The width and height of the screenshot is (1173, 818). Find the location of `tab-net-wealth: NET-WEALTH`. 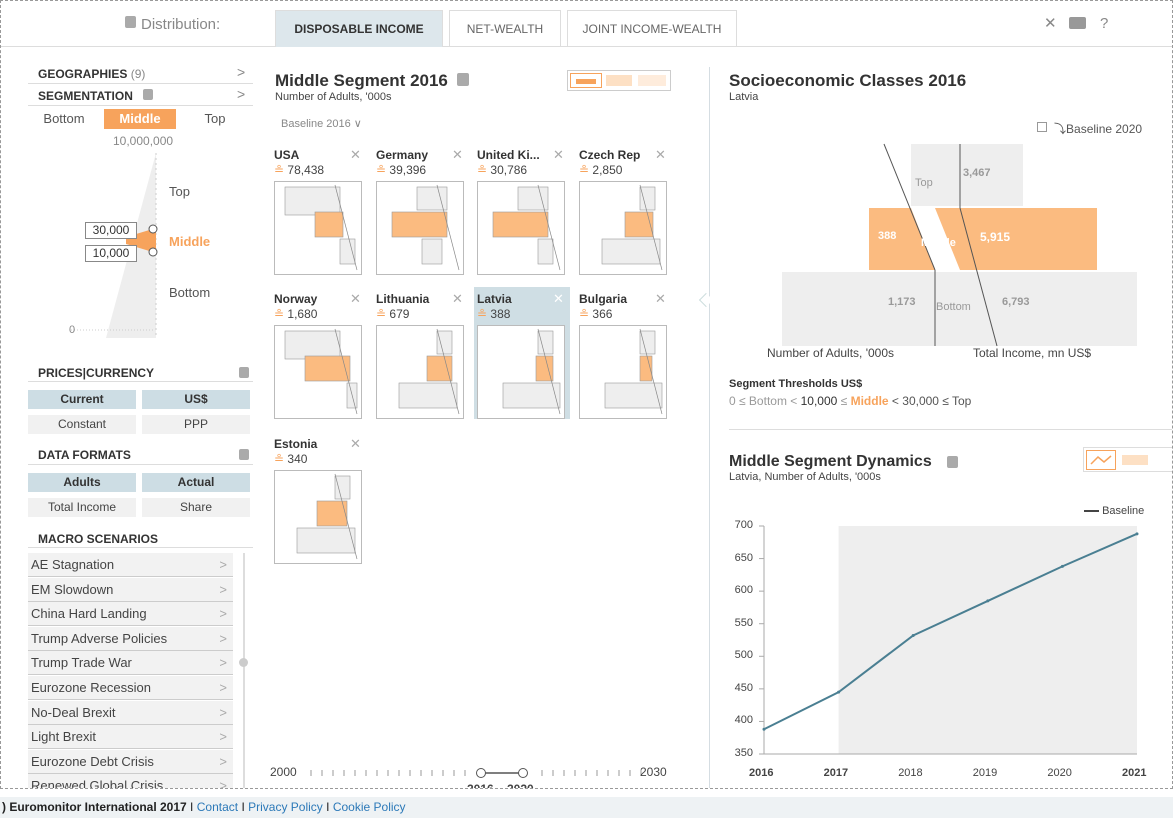

tab-net-wealth: NET-WEALTH is located at coordinates (505, 28).